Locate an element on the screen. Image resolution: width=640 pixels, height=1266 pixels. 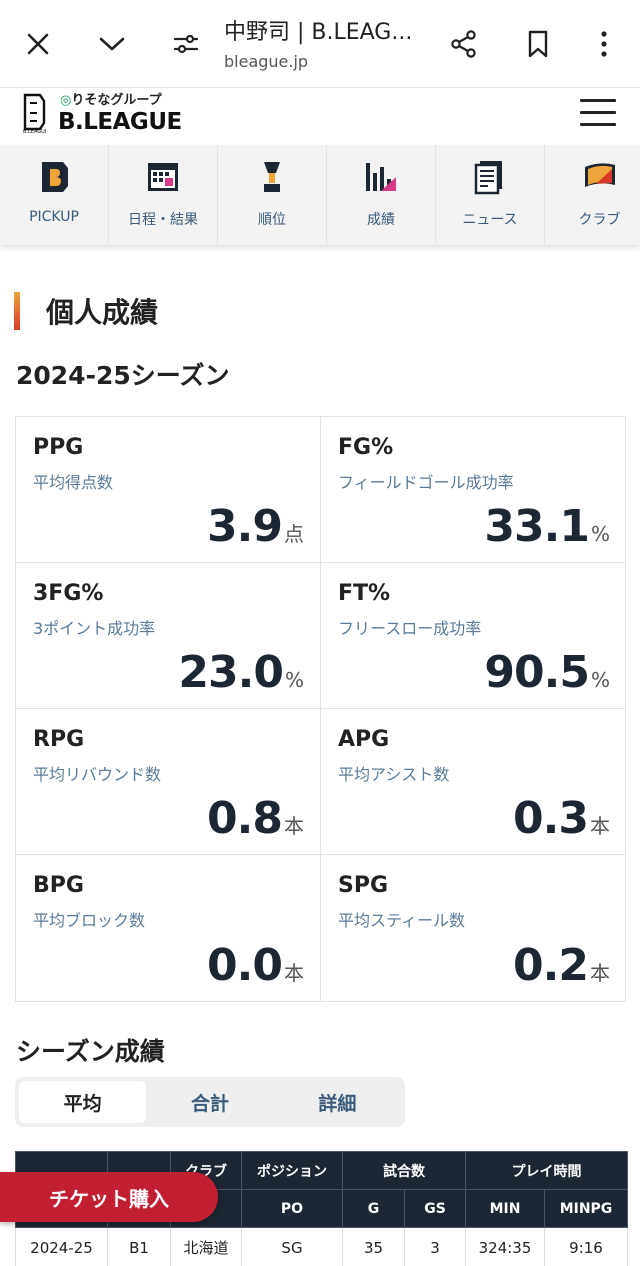
tab-detail: 詳細 is located at coordinates (337, 1102).